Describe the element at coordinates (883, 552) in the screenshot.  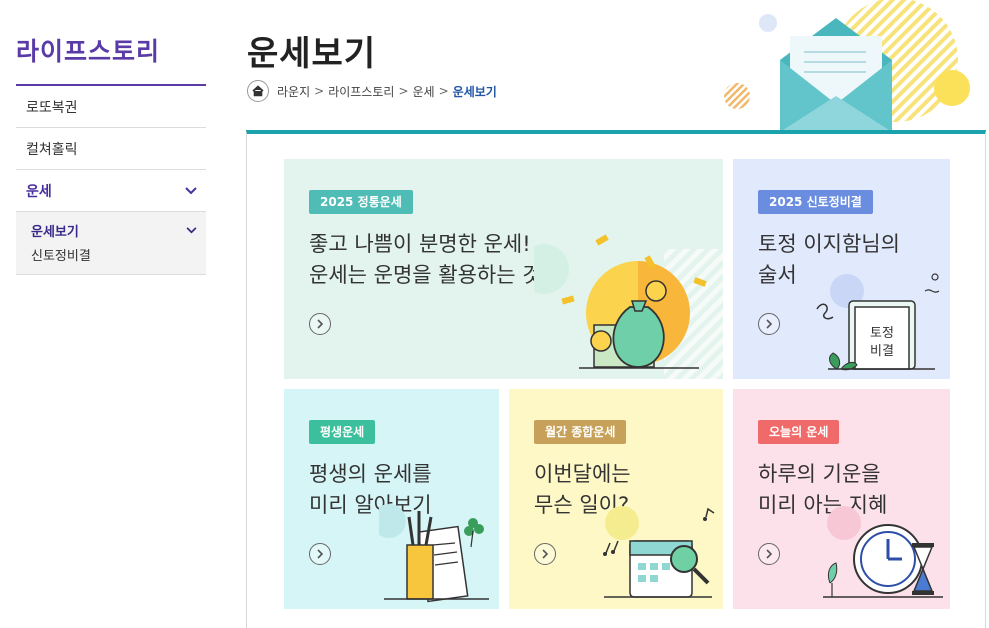
I see `clock-icon` at that location.